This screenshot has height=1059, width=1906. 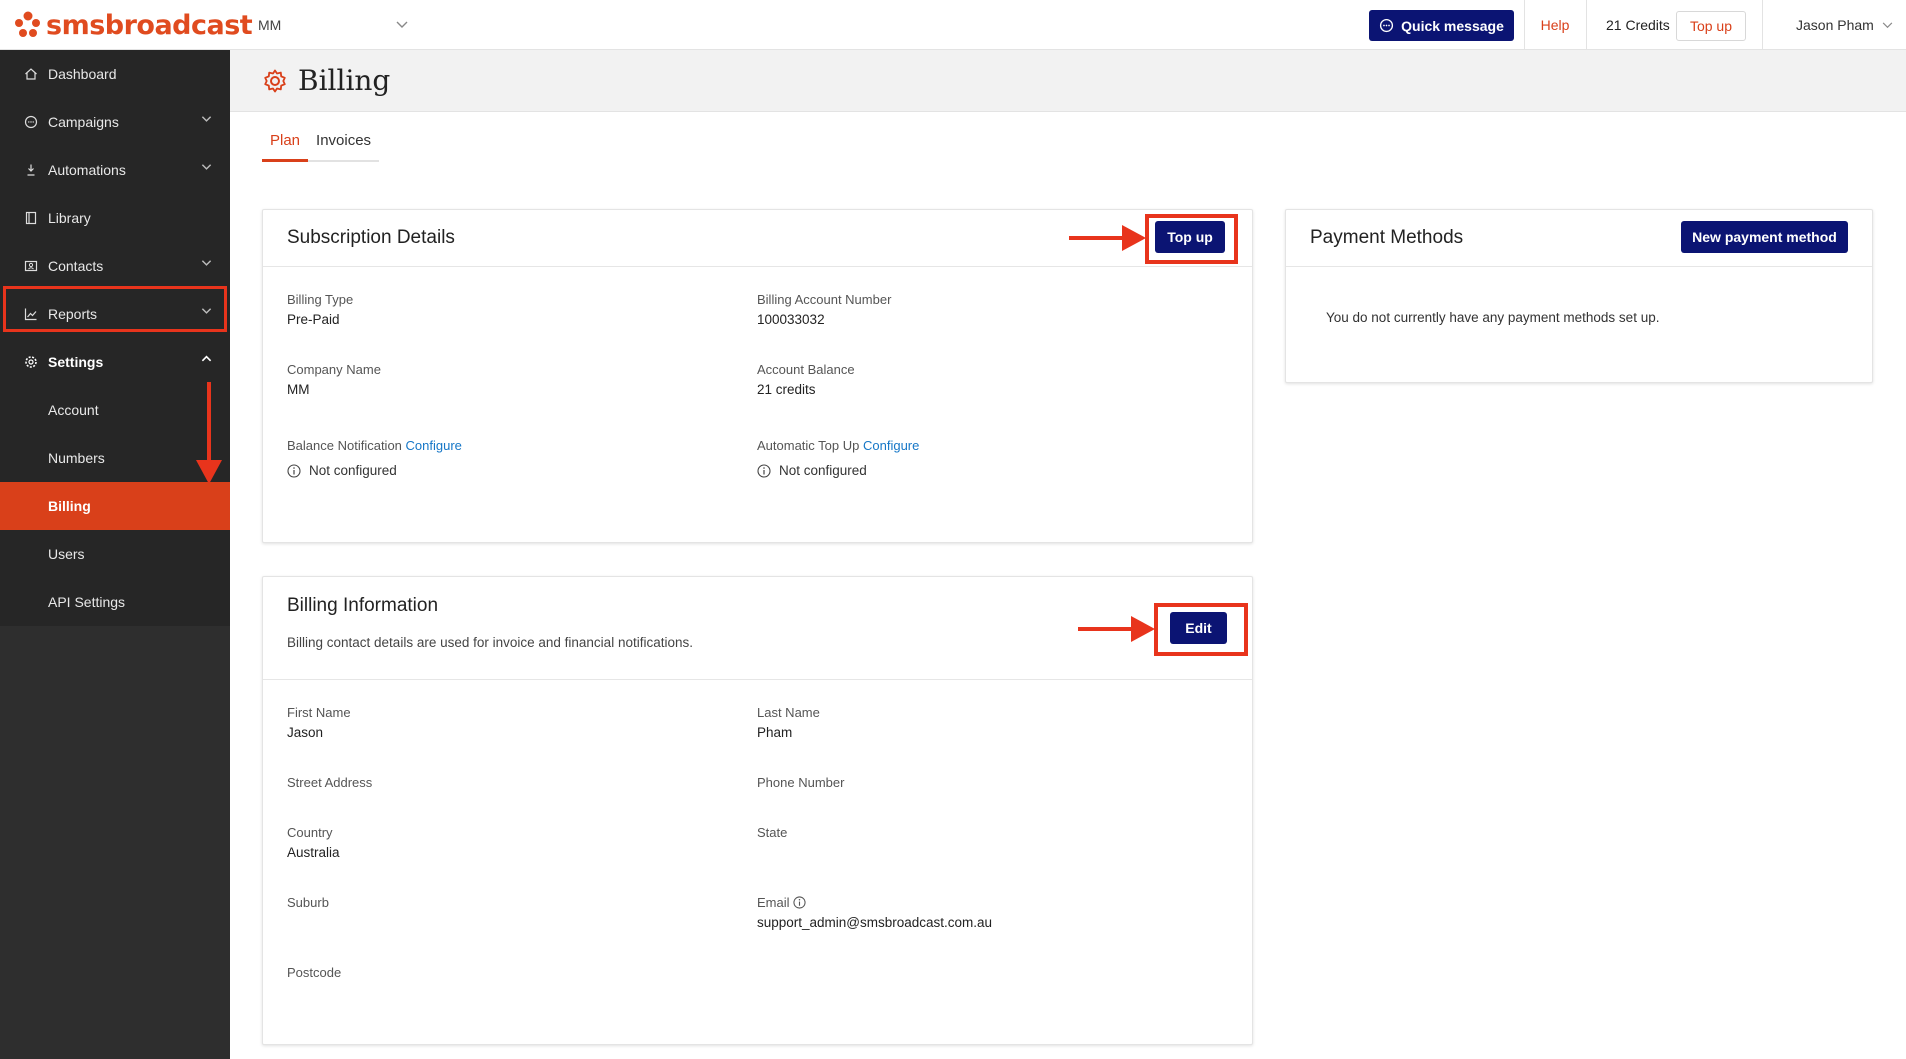 What do you see at coordinates (434, 445) in the screenshot?
I see `configure-balance-notification-link: Configure` at bounding box center [434, 445].